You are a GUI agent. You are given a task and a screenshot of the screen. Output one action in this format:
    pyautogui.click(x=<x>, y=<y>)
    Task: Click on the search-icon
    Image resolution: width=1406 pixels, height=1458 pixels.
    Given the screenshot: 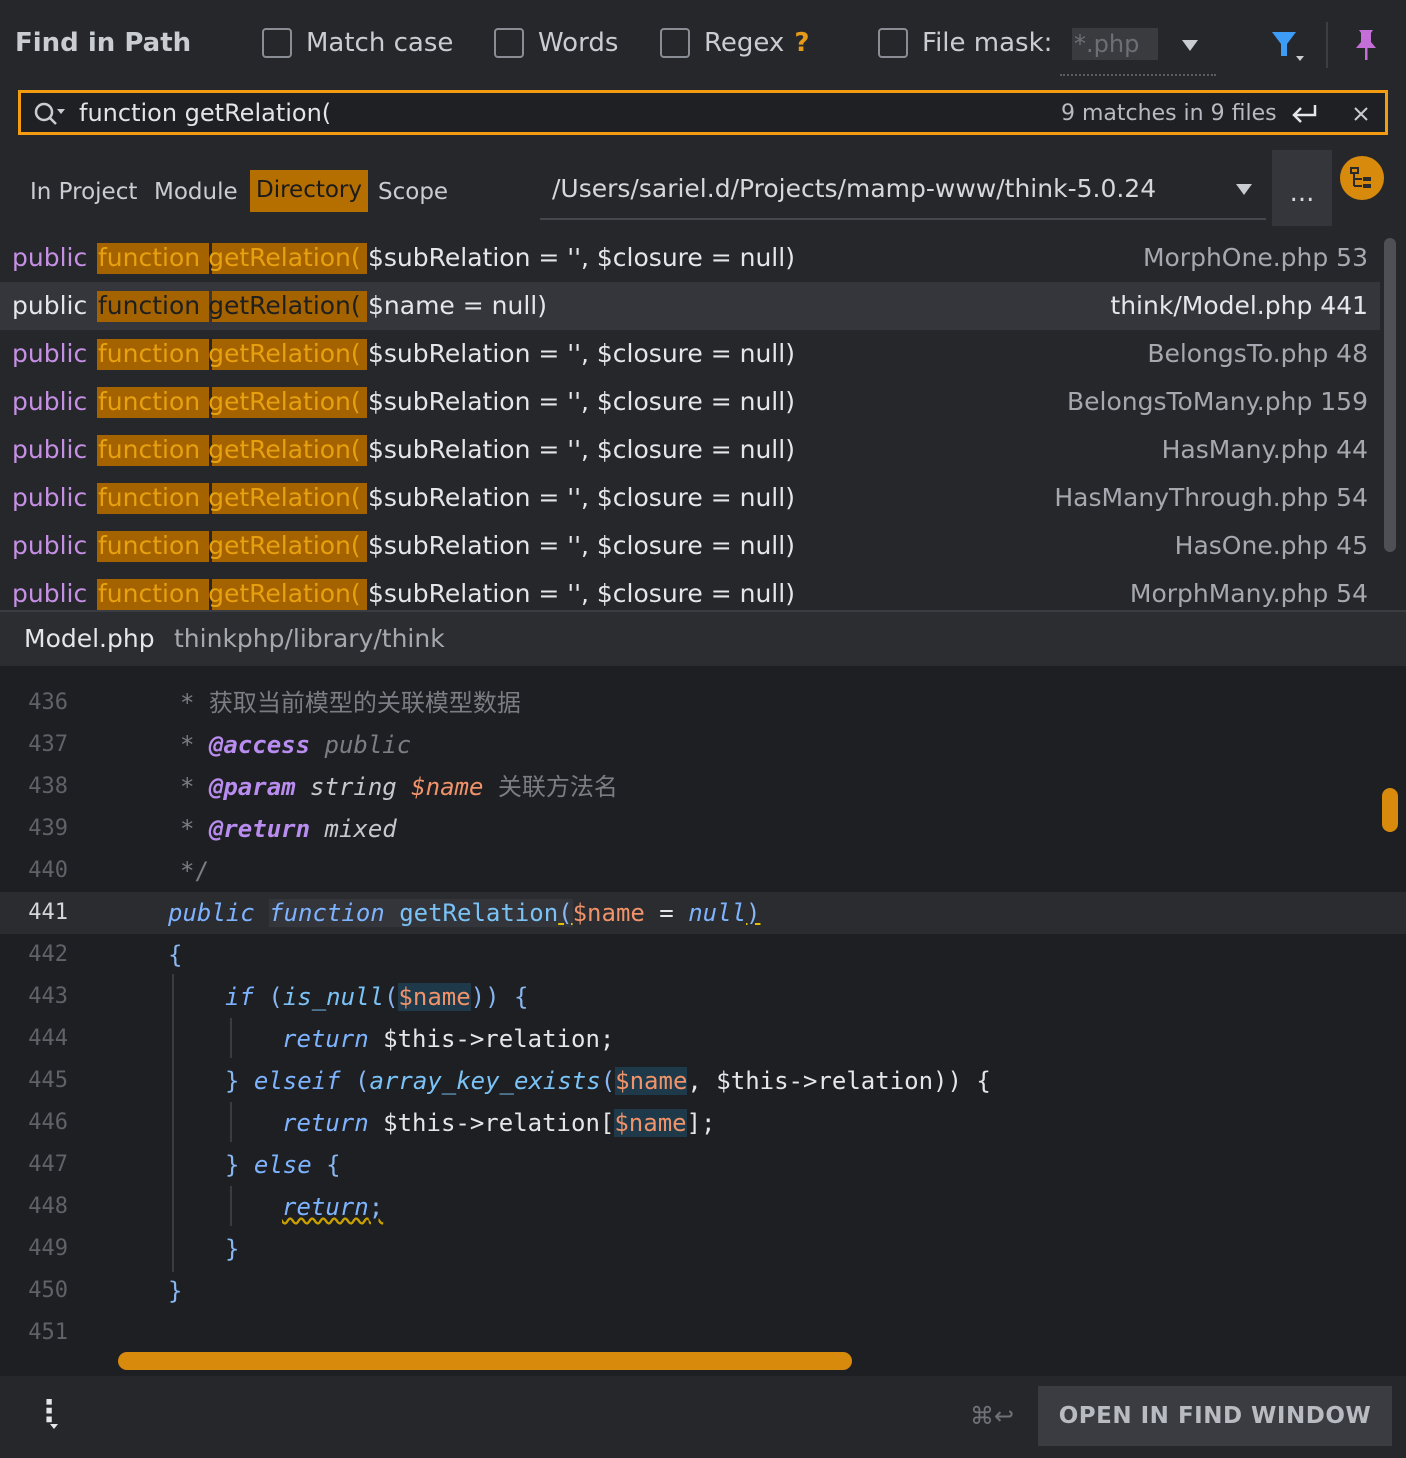 What is the action you would take?
    pyautogui.click(x=50, y=114)
    